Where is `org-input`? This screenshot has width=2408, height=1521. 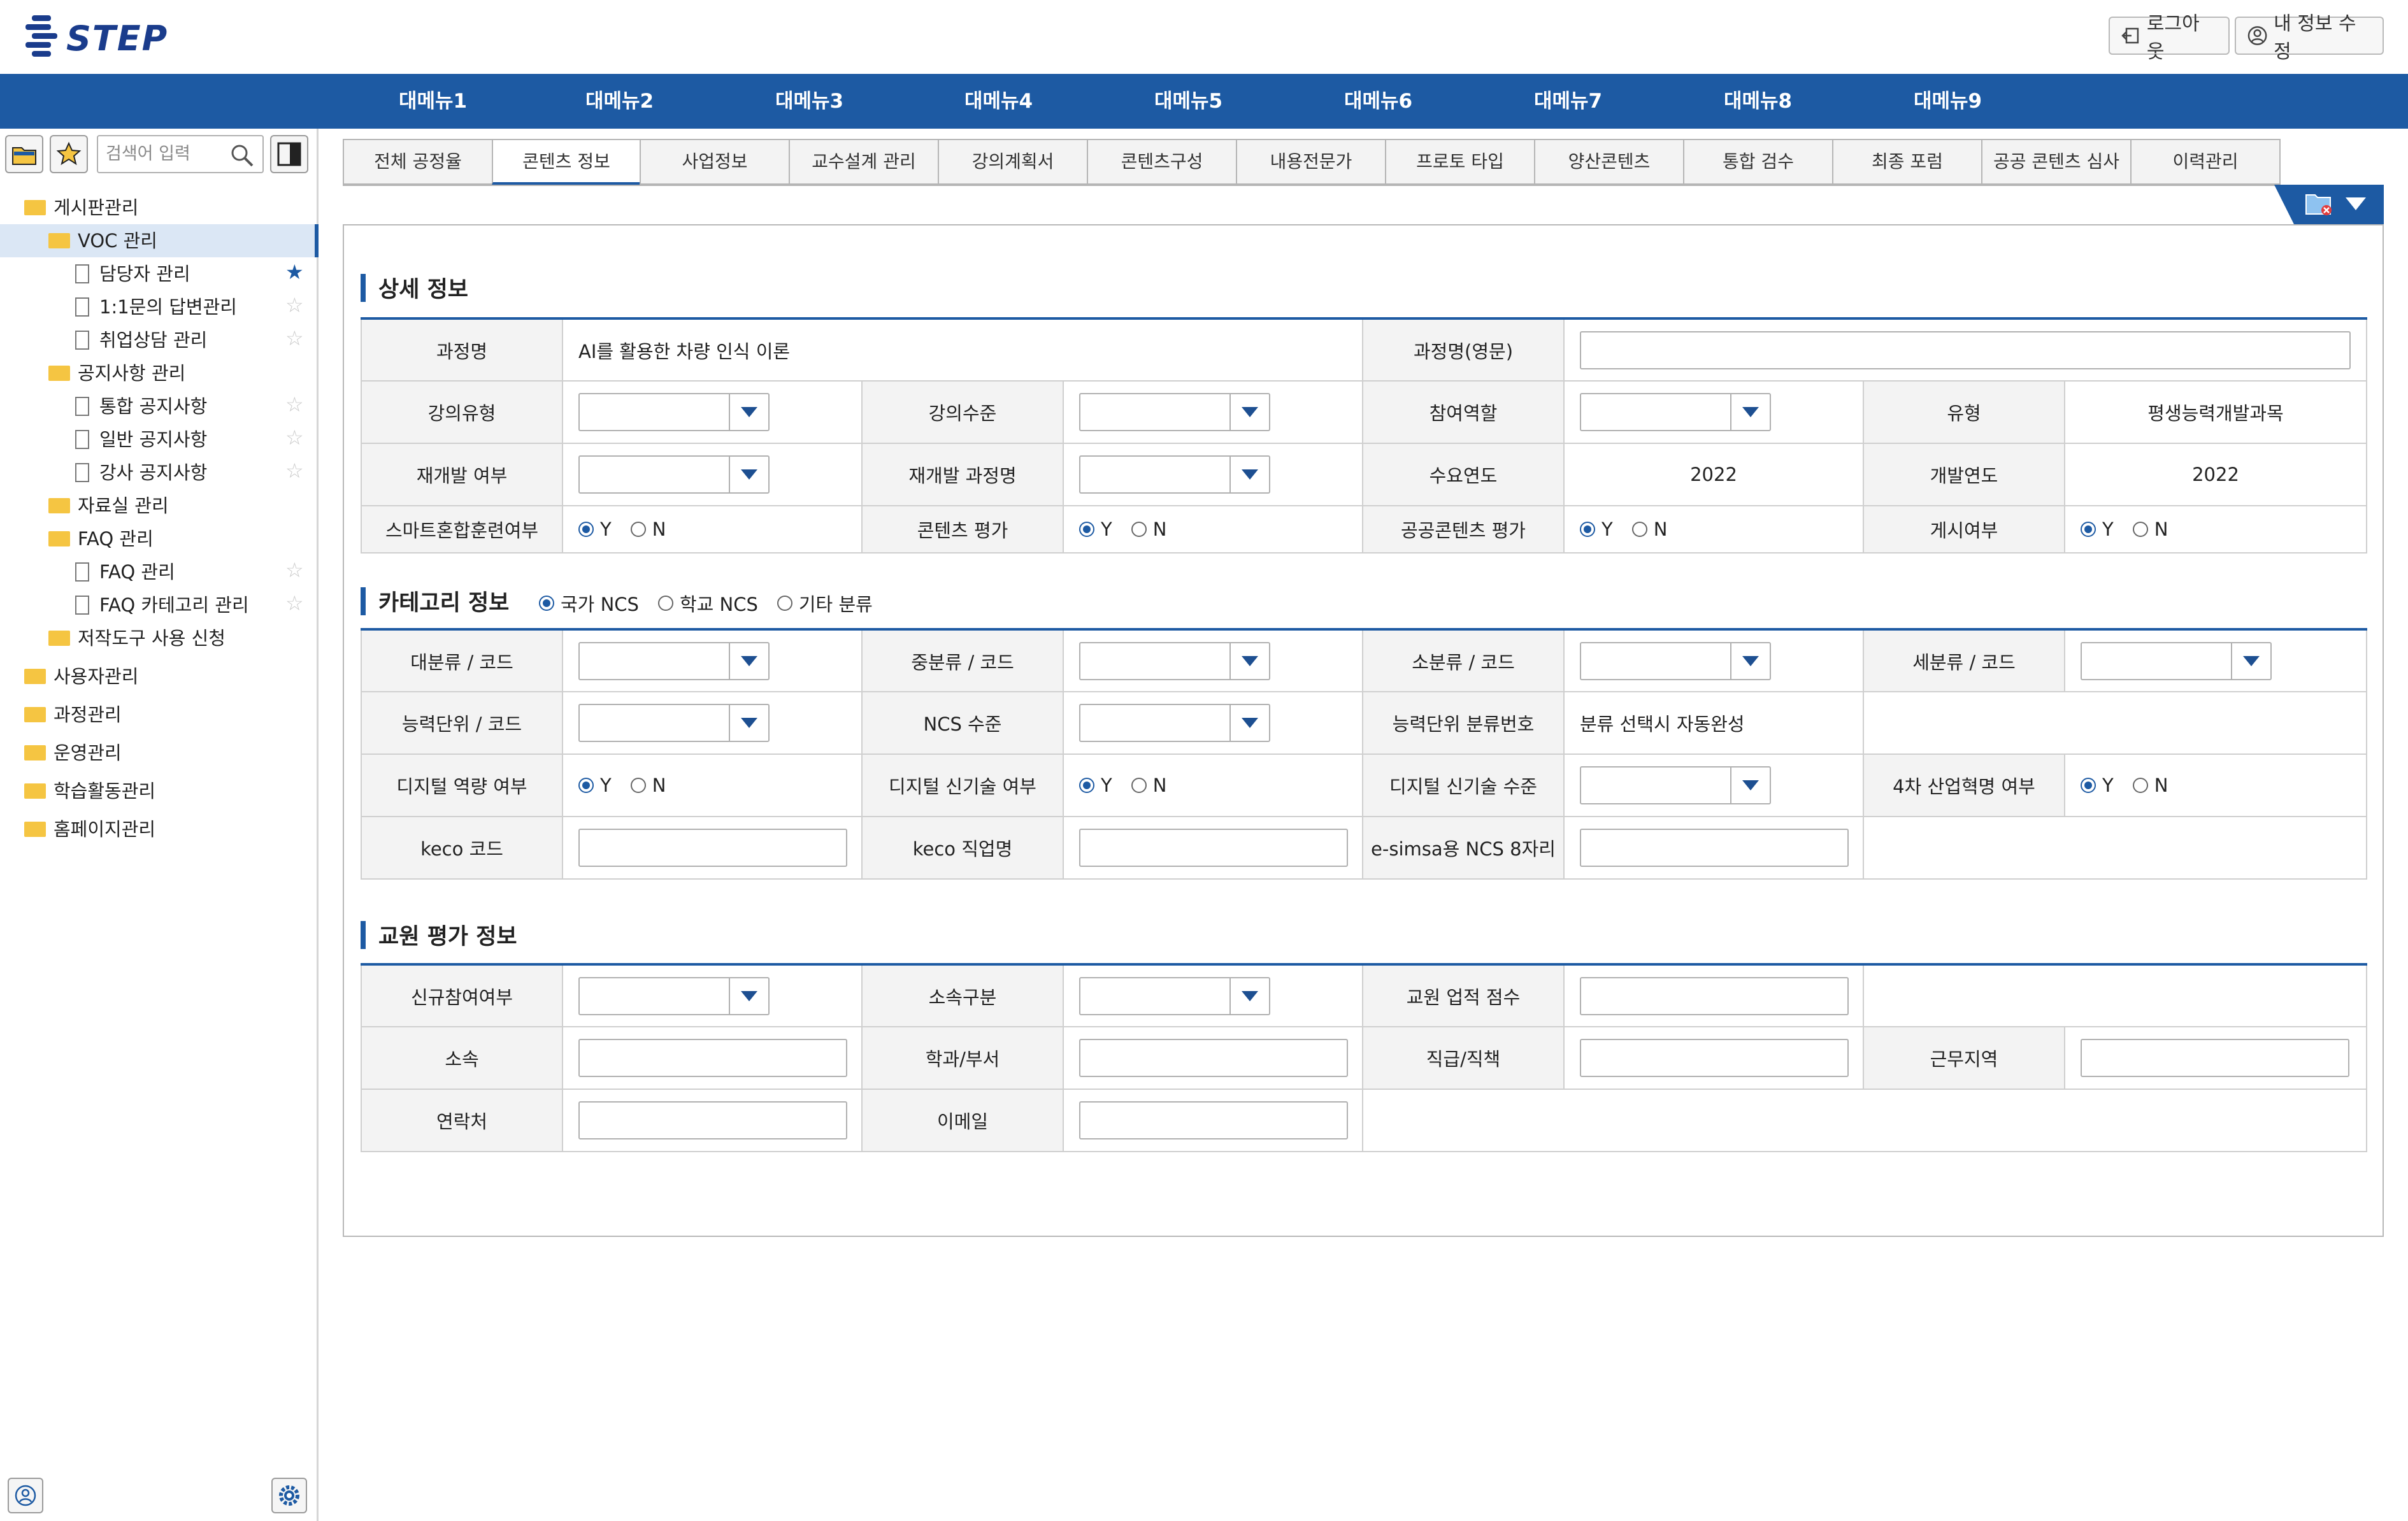 org-input is located at coordinates (712, 1058).